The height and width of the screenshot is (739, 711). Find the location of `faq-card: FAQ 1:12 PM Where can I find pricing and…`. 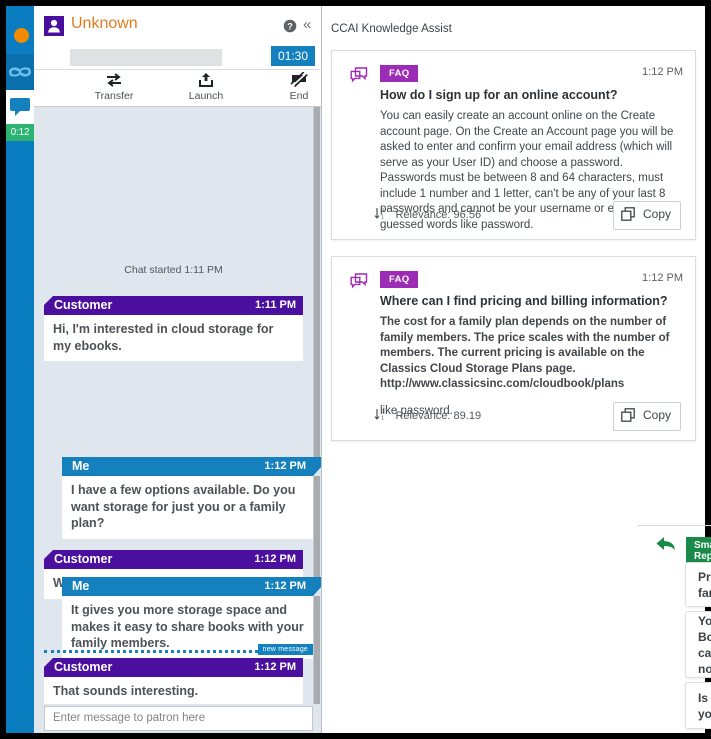

faq-card: FAQ 1:12 PM Where can I find pricing and… is located at coordinates (513, 348).